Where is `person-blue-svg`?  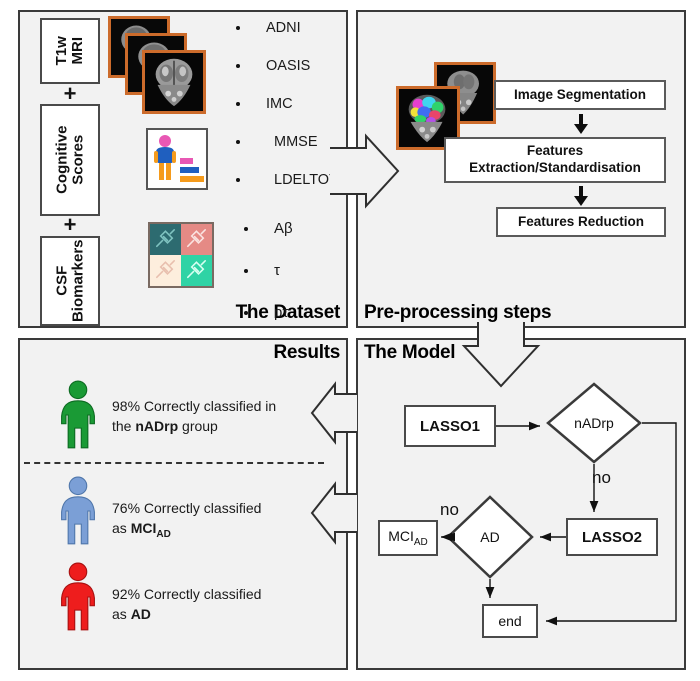 person-blue-svg is located at coordinates (78, 510).